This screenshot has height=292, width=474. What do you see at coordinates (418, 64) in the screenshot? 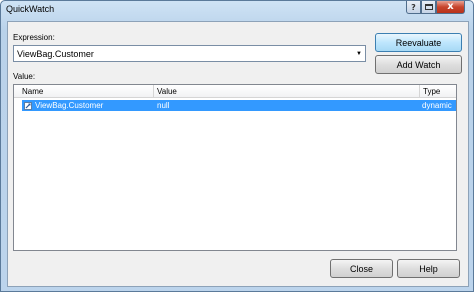
I see `add-watch-button: Add Watch` at bounding box center [418, 64].